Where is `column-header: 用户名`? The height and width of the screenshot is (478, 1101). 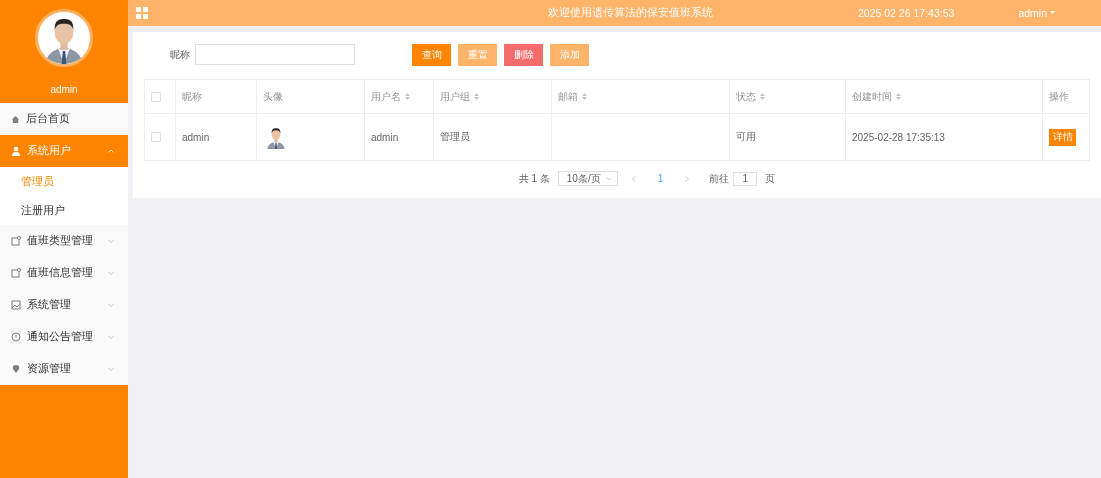
column-header: 用户名 is located at coordinates (386, 96).